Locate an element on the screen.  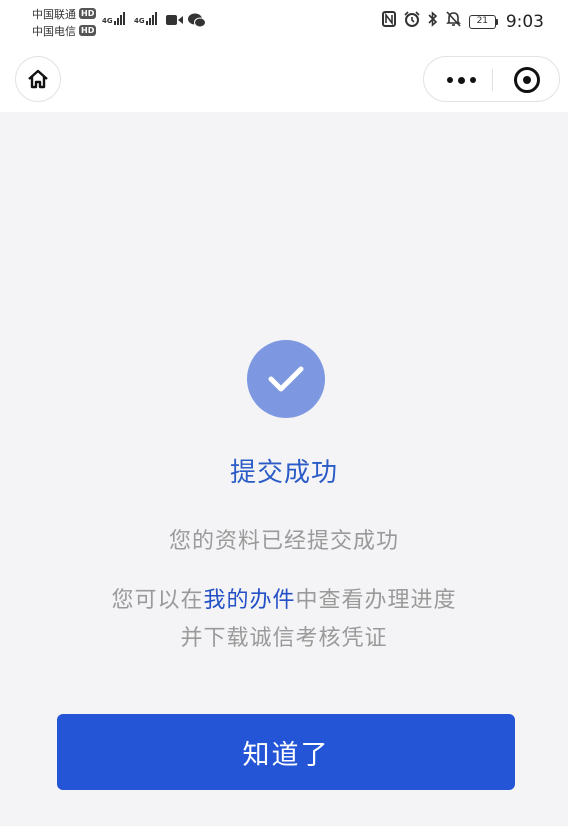
home-button is located at coordinates (38, 79).